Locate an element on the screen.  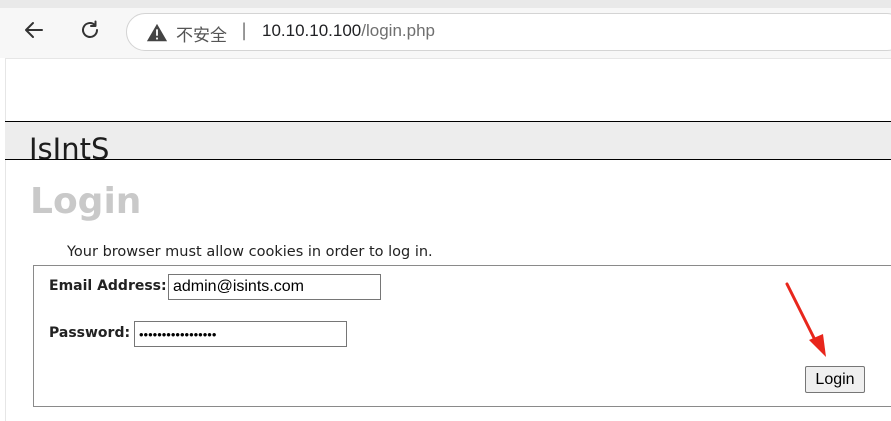
browser-tab-strip is located at coordinates (445, 4).